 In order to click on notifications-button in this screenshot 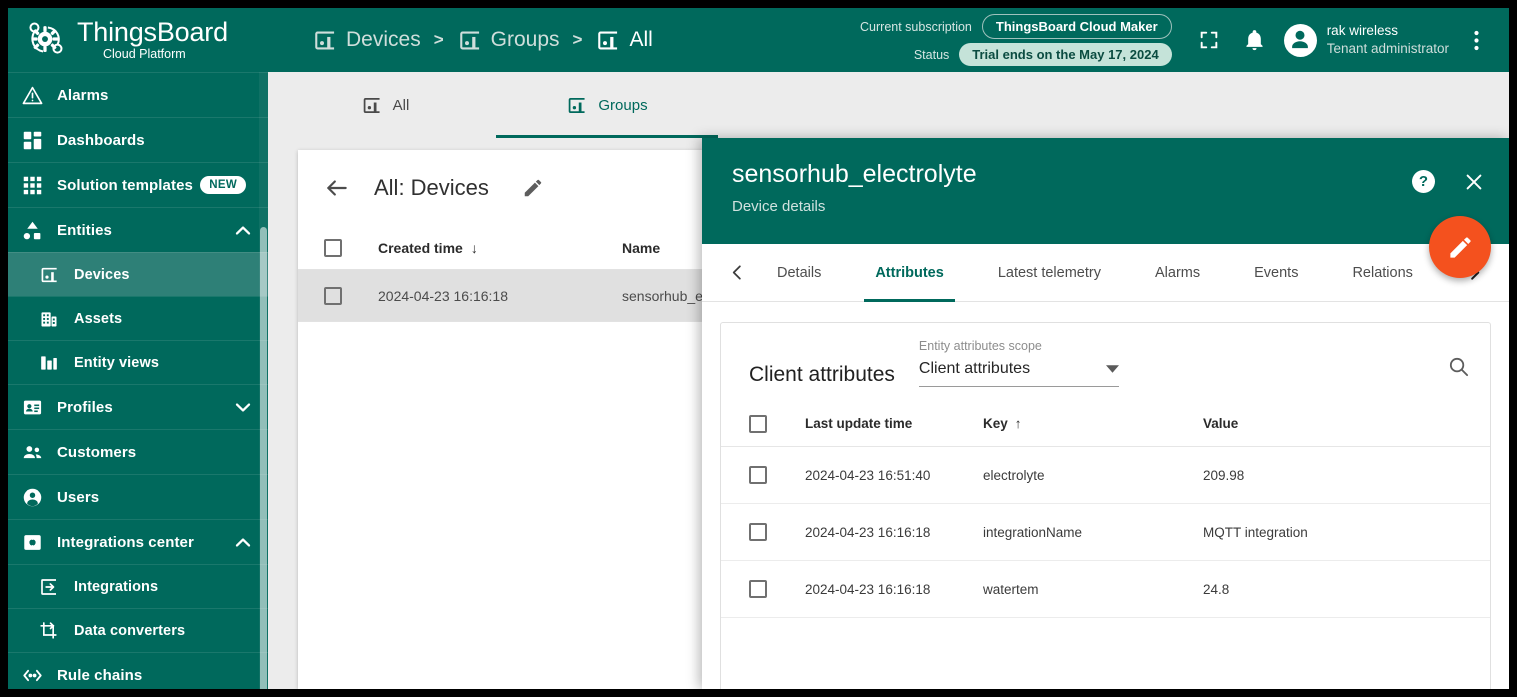, I will do `click(1255, 40)`.